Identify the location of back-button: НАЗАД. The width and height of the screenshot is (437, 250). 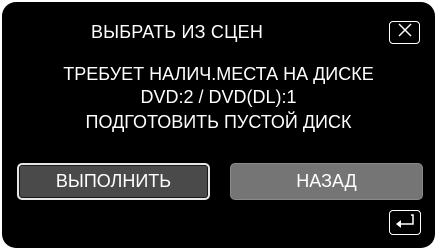
(326, 181).